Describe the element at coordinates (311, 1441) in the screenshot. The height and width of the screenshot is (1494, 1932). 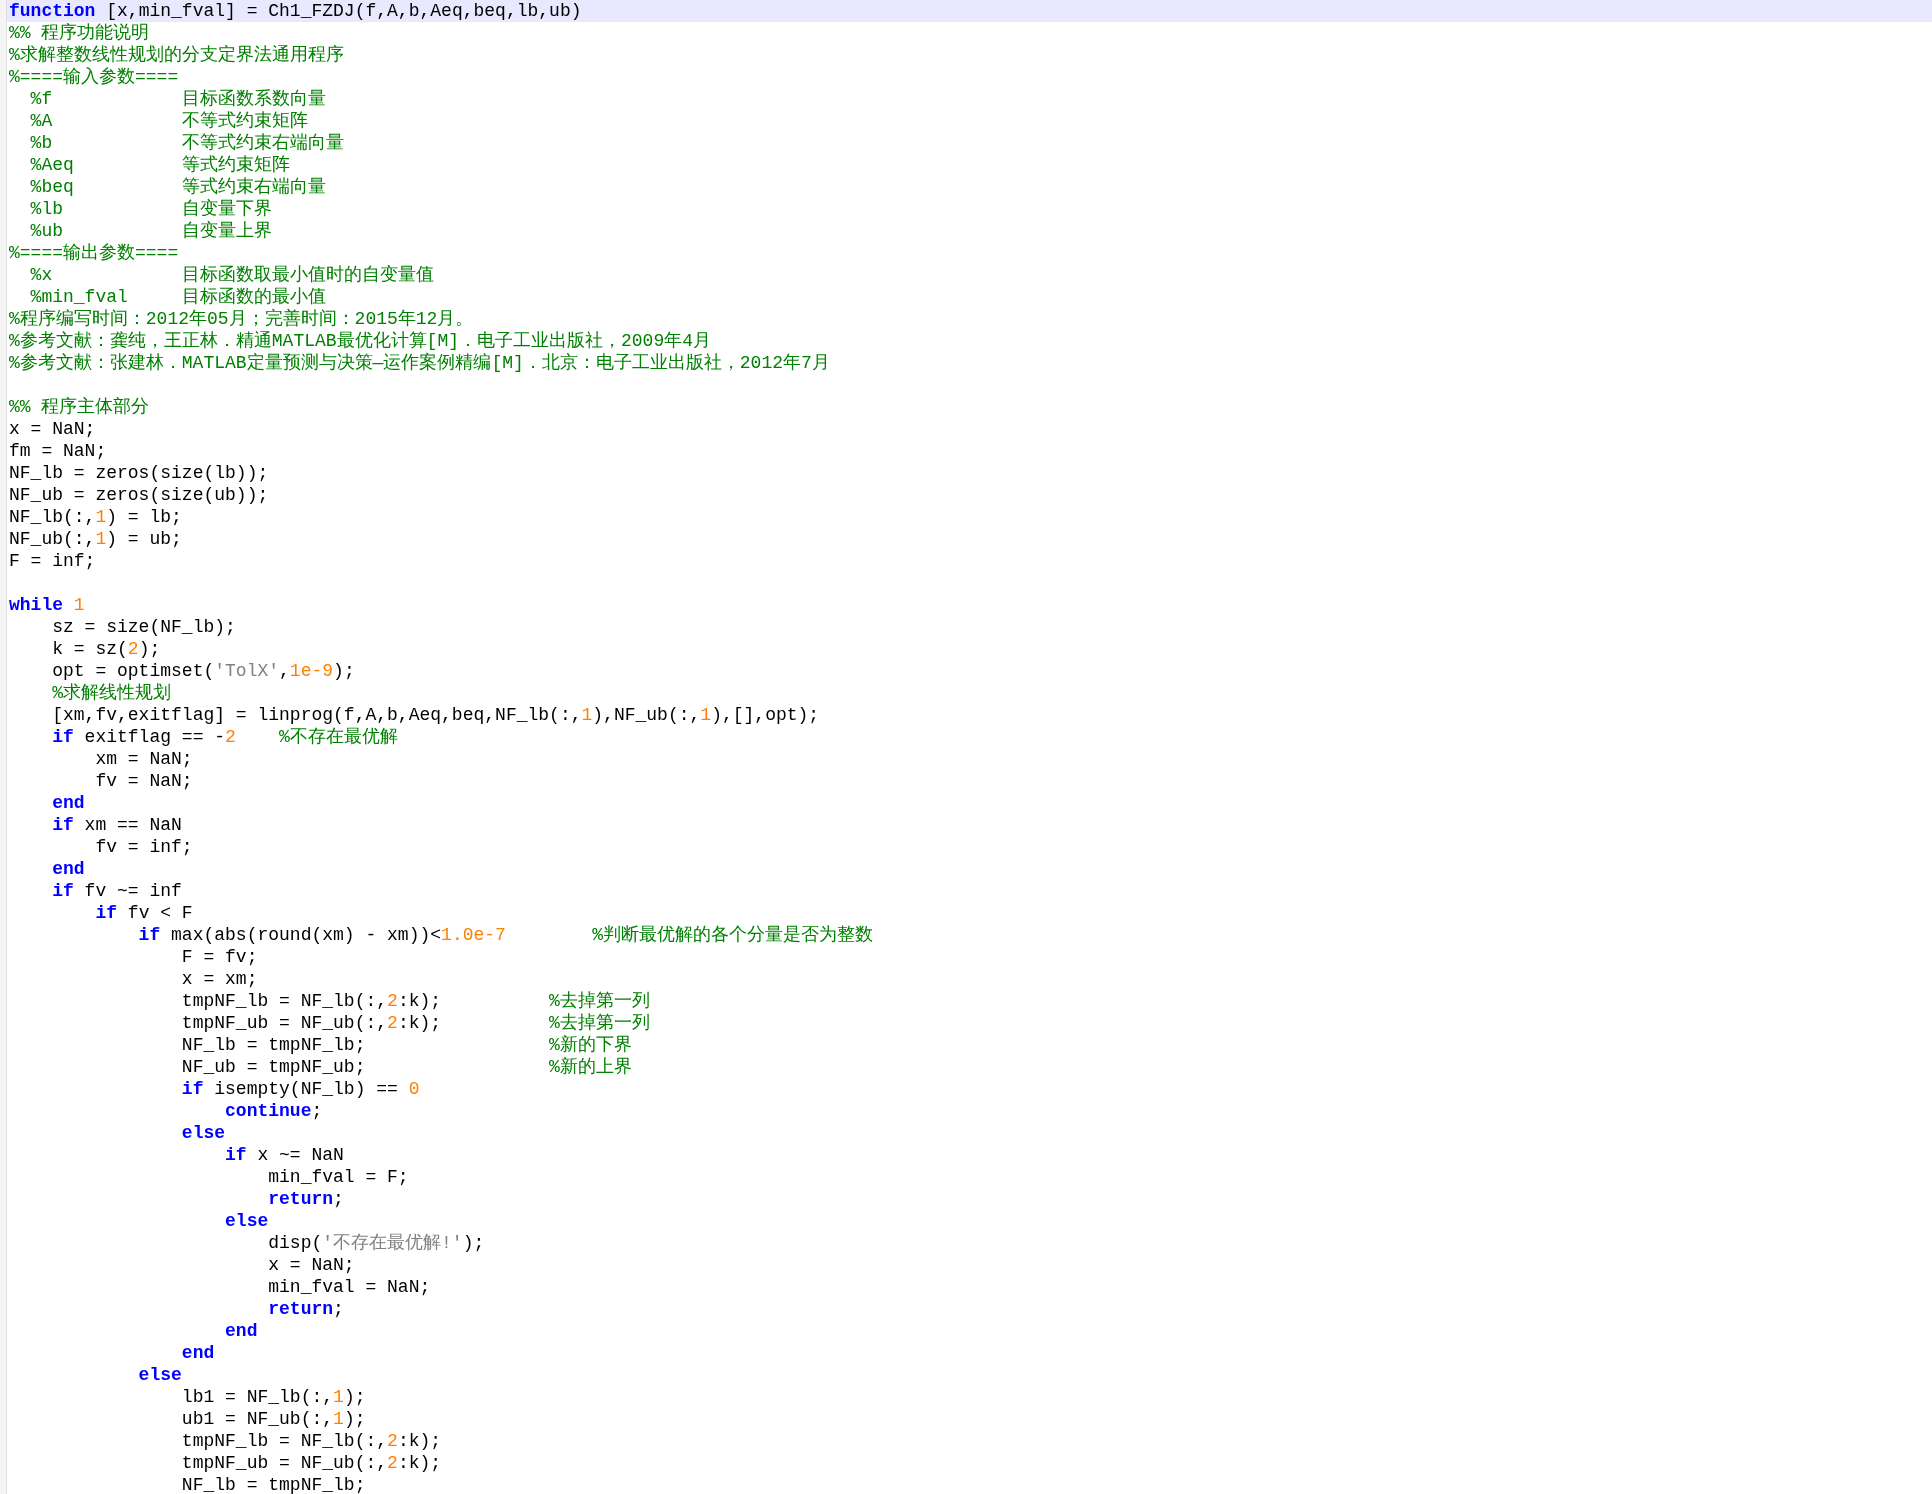
I see `code-line: tmpNF_lb = NF_lb(:,2:k);` at that location.